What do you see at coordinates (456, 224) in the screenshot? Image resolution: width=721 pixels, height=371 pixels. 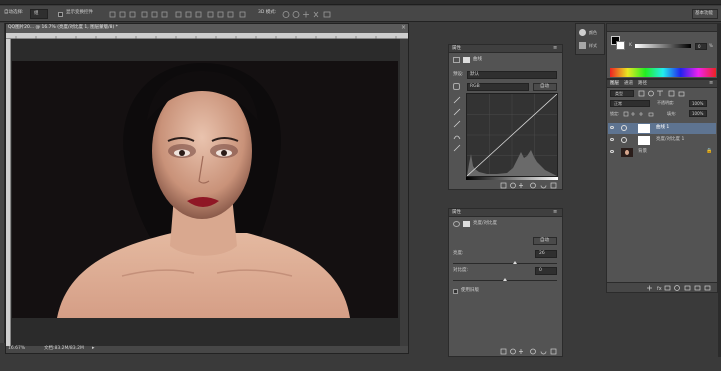 I see `sun-icon` at bounding box center [456, 224].